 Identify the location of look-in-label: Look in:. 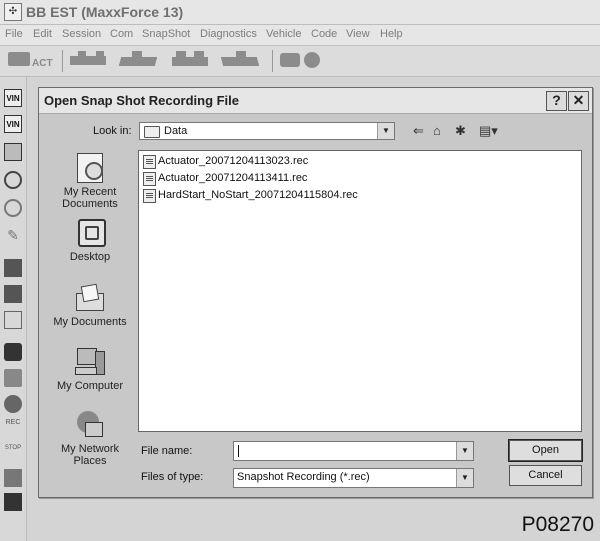
(112, 131).